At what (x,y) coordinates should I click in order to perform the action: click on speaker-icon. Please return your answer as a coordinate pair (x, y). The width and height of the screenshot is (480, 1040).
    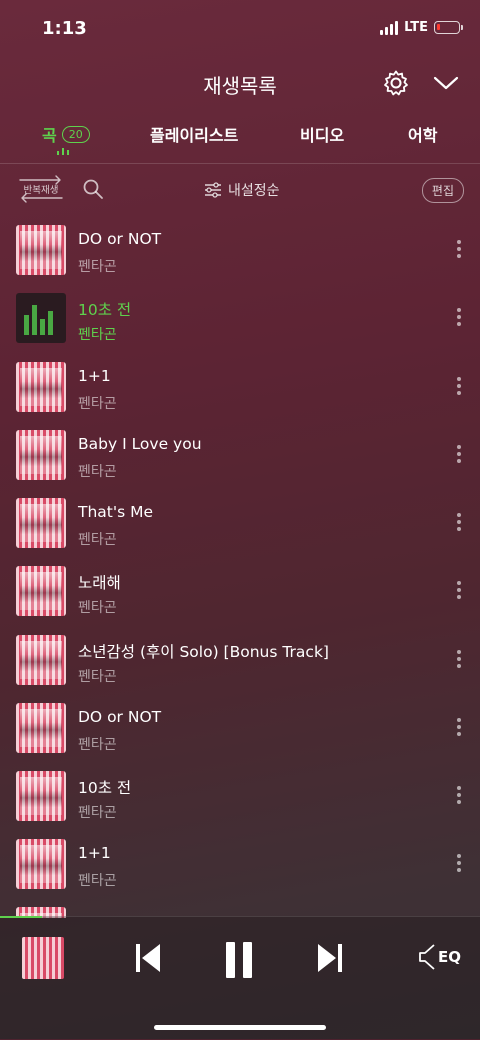
    Looking at the image, I should click on (427, 957).